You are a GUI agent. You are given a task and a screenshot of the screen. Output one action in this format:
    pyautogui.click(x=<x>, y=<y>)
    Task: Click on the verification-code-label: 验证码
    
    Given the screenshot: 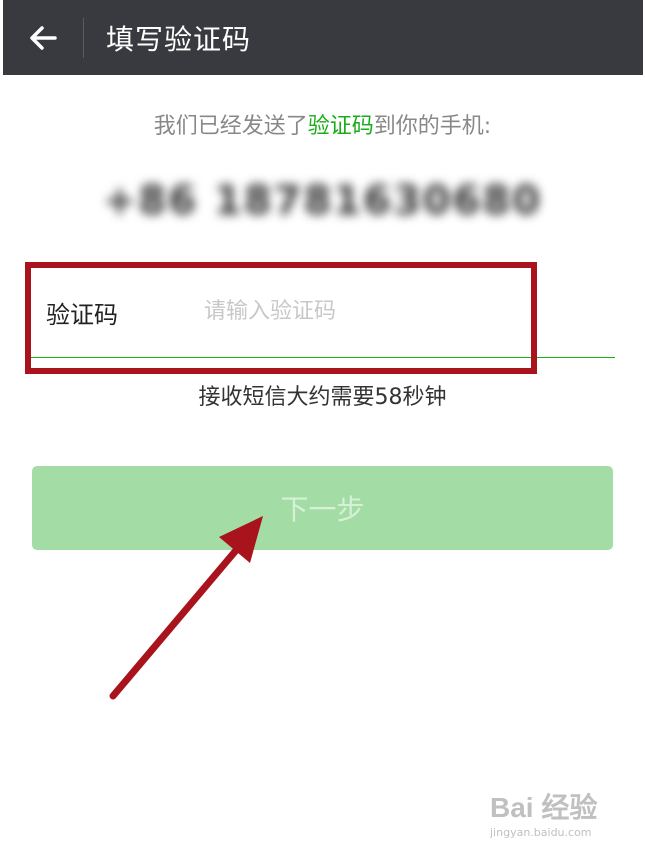 What is the action you would take?
    pyautogui.click(x=82, y=315)
    